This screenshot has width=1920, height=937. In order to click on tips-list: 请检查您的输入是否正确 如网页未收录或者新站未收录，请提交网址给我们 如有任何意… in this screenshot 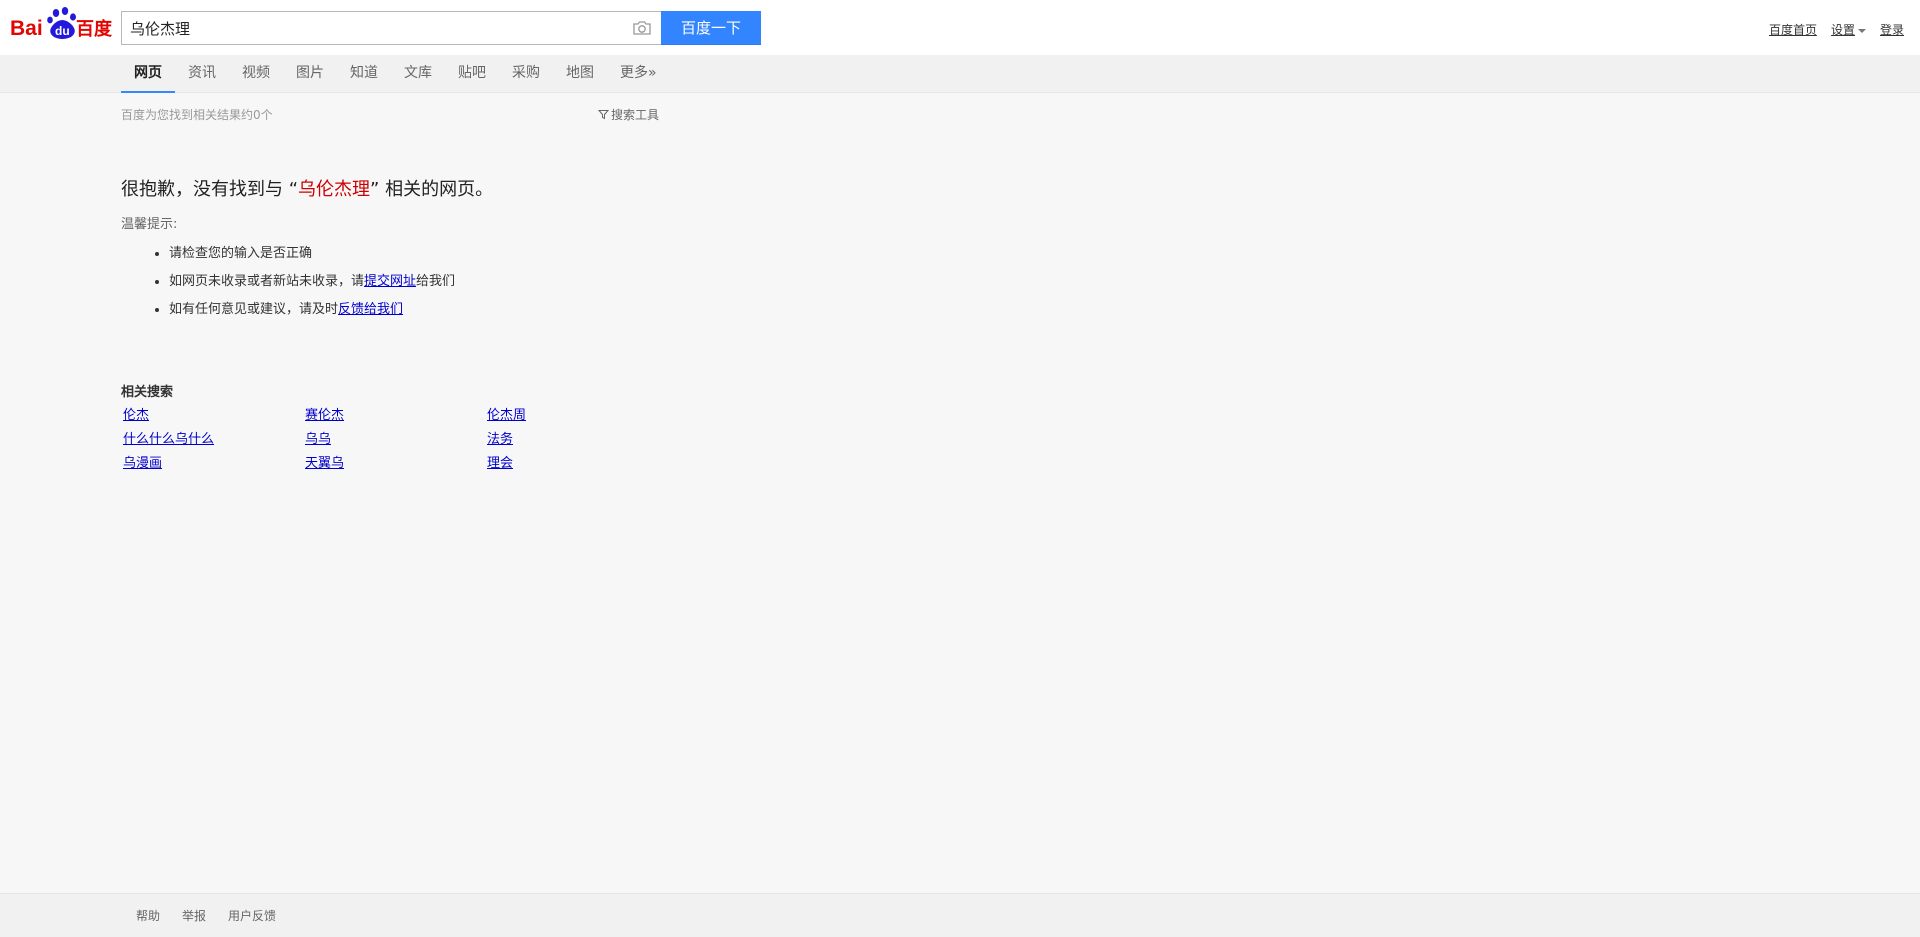, I will do `click(521, 282)`.